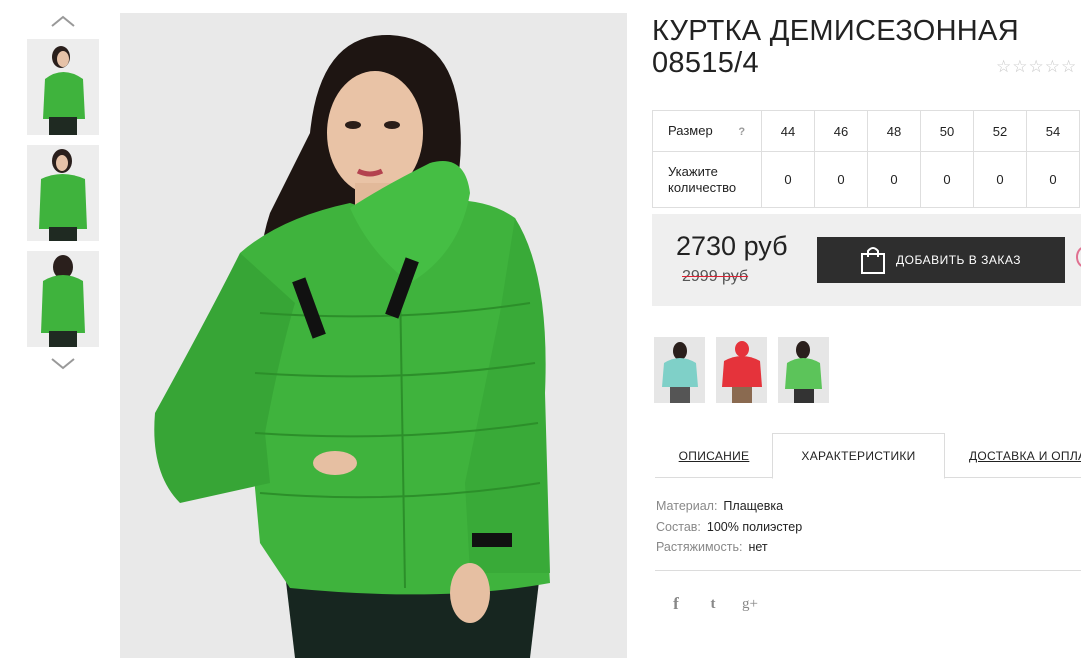 This screenshot has width=1081, height=658. Describe the element at coordinates (873, 260) in the screenshot. I see `shopping-bag-icon` at that location.